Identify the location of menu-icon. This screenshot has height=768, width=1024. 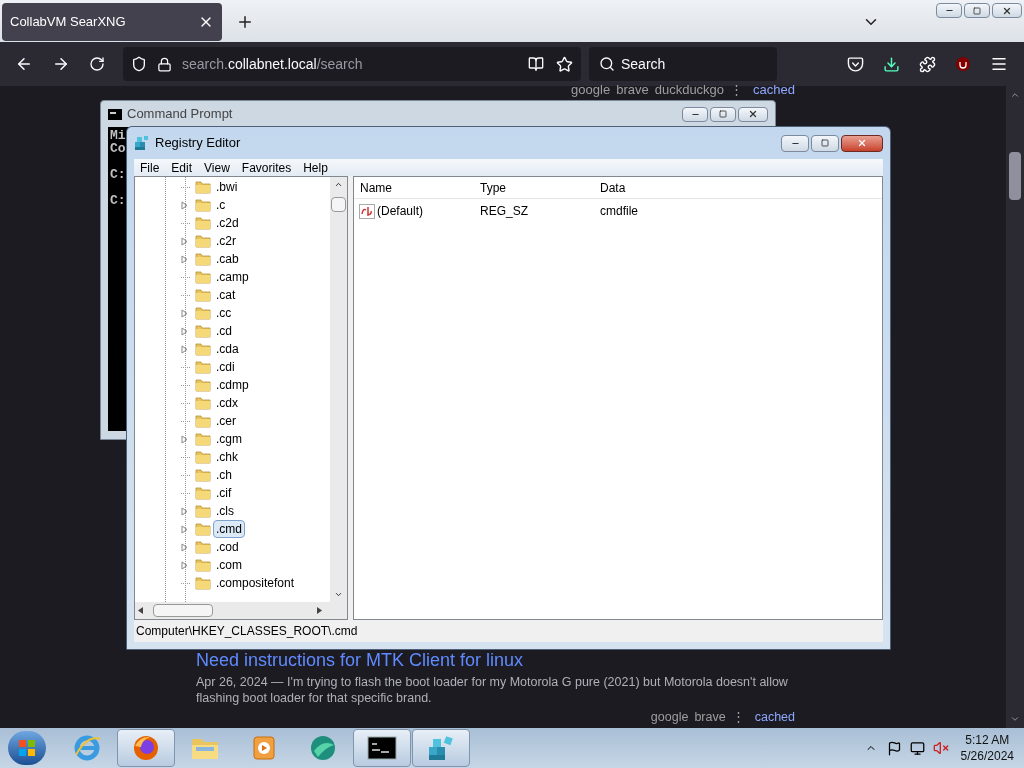
(999, 64).